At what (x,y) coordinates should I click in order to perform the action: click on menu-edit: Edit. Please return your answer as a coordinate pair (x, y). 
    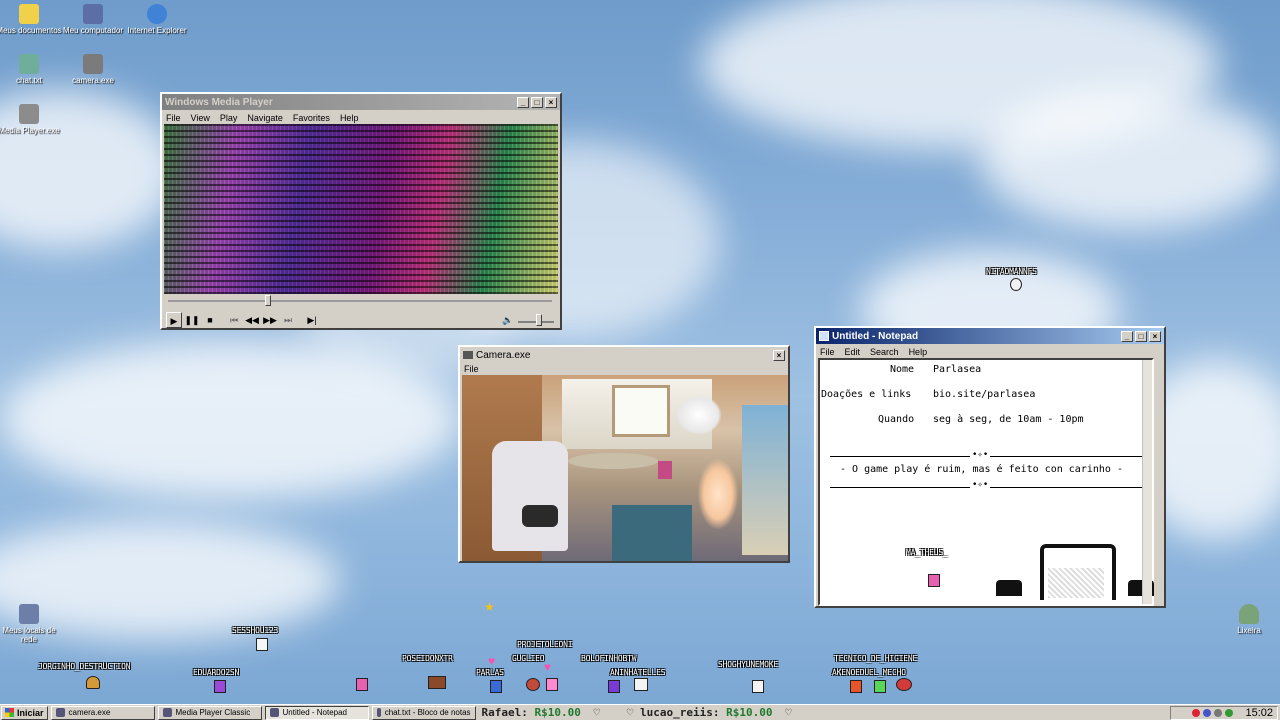
    Looking at the image, I should click on (853, 352).